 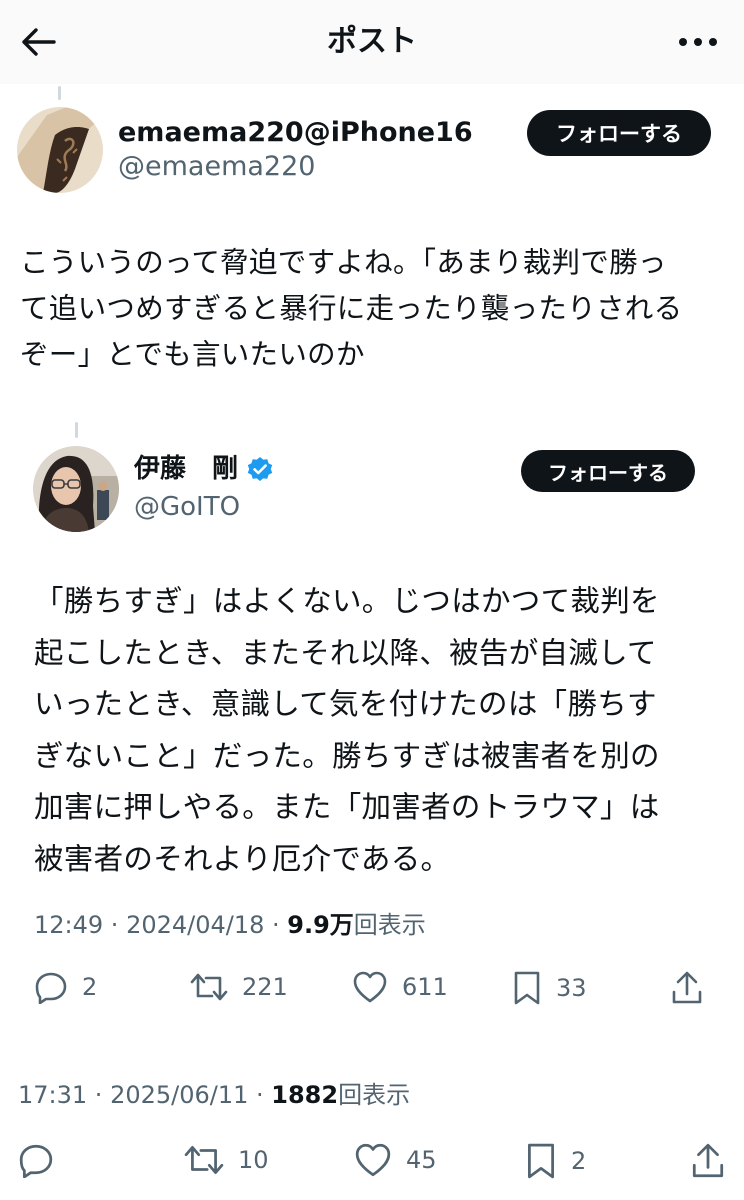 I want to click on author-handle: @emaema220, so click(x=216, y=167).